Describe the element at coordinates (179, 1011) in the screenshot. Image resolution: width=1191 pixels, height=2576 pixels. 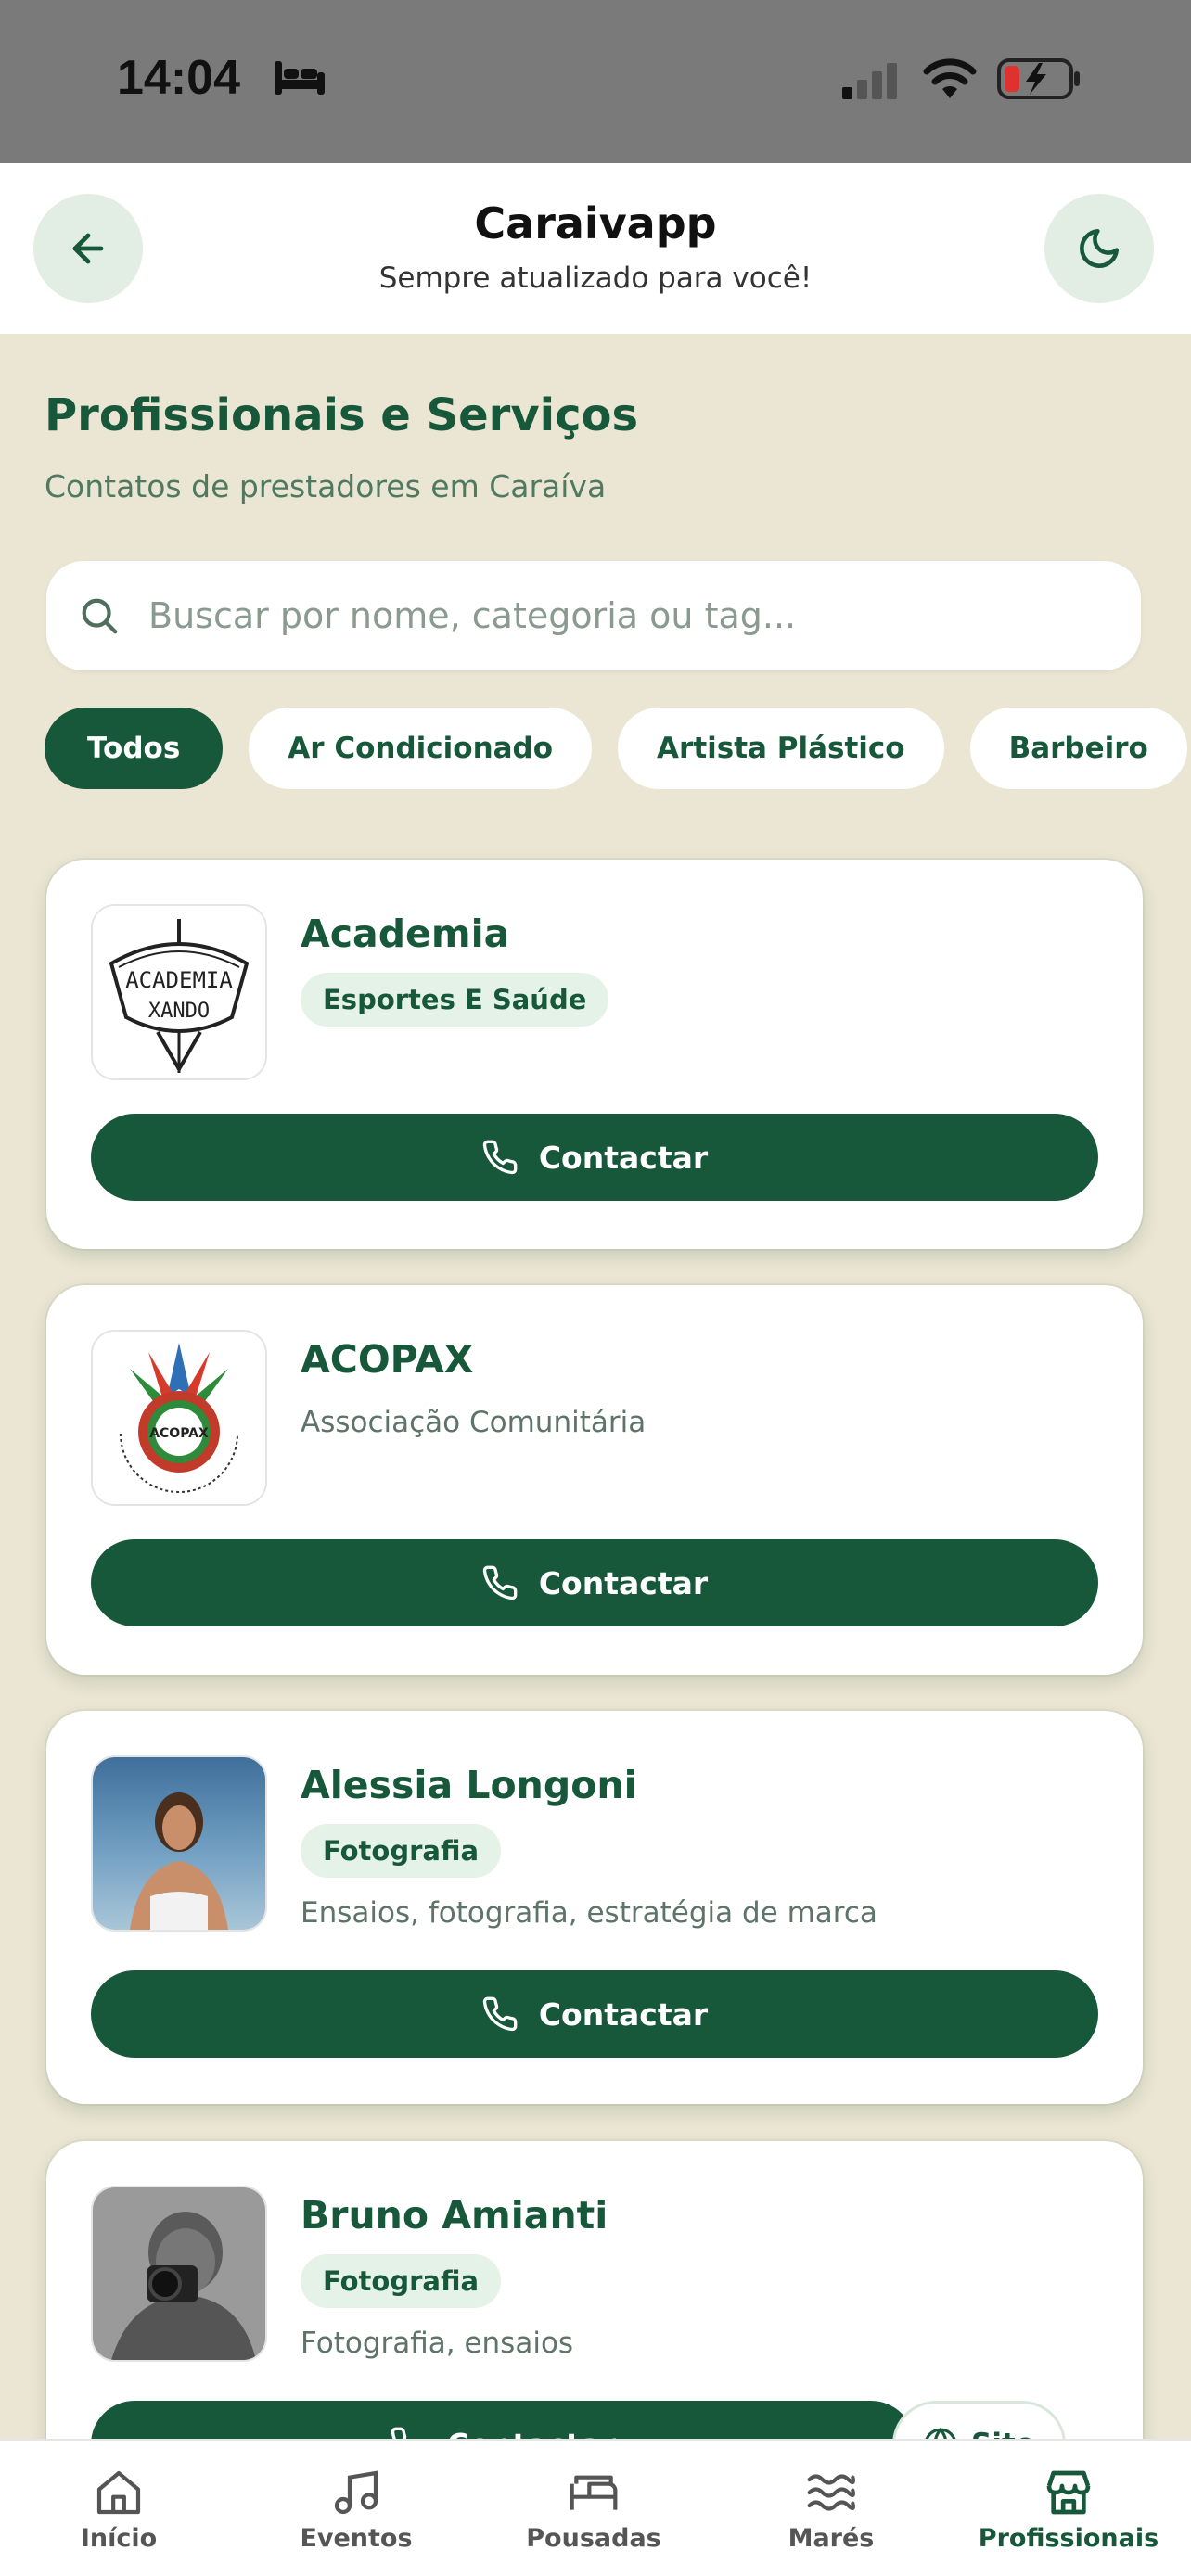
I see `svg-text: XANDO` at that location.